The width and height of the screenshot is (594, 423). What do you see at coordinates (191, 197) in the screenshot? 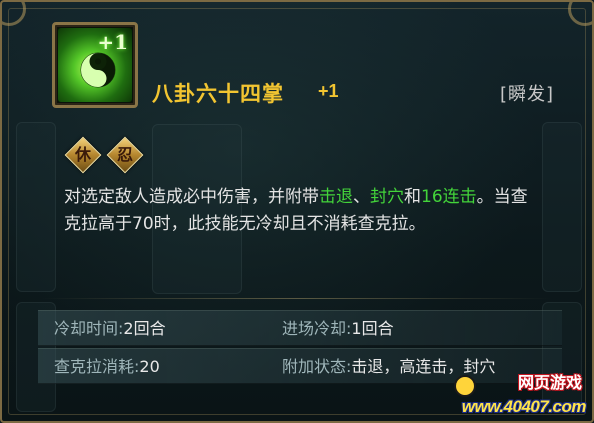
I see `desc-text: 对选定敌人造成必中伤害，并附带` at bounding box center [191, 197].